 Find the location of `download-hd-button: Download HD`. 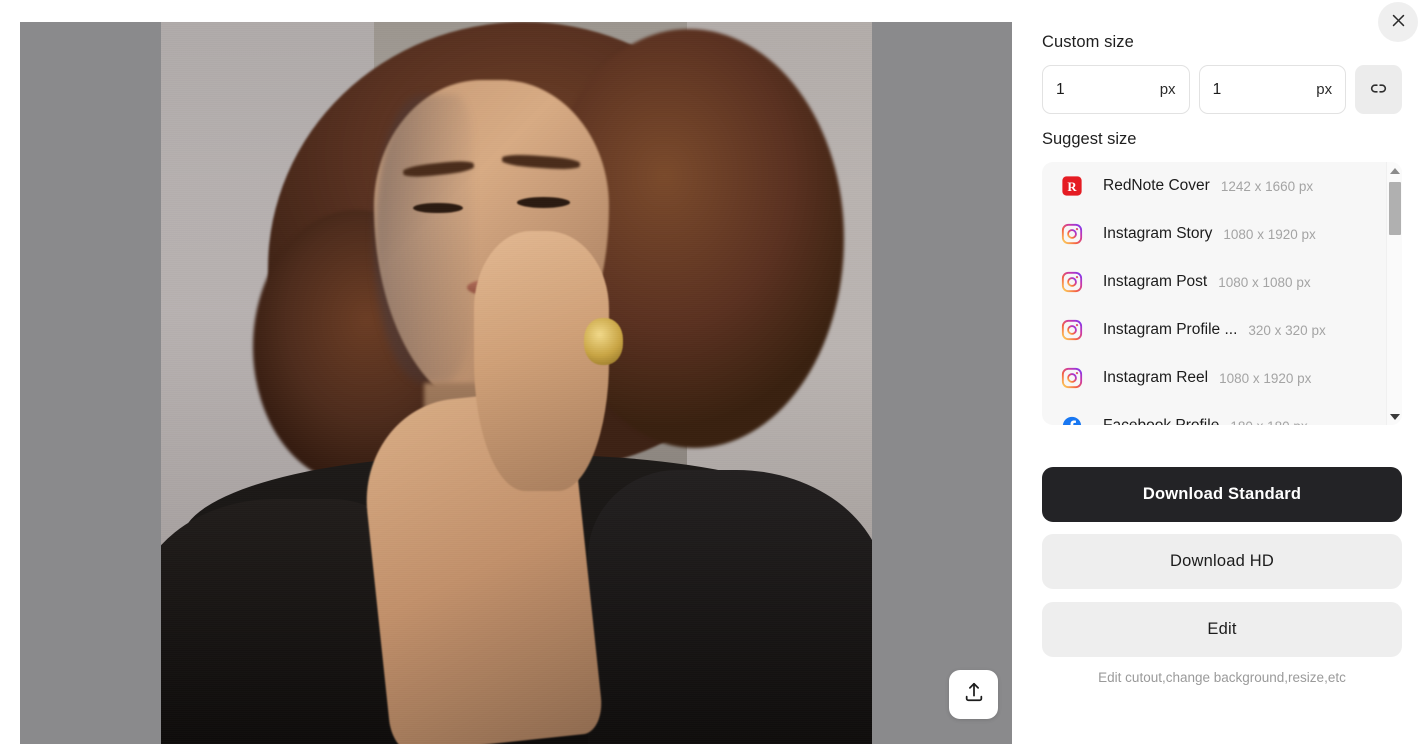

download-hd-button: Download HD is located at coordinates (1222, 561).